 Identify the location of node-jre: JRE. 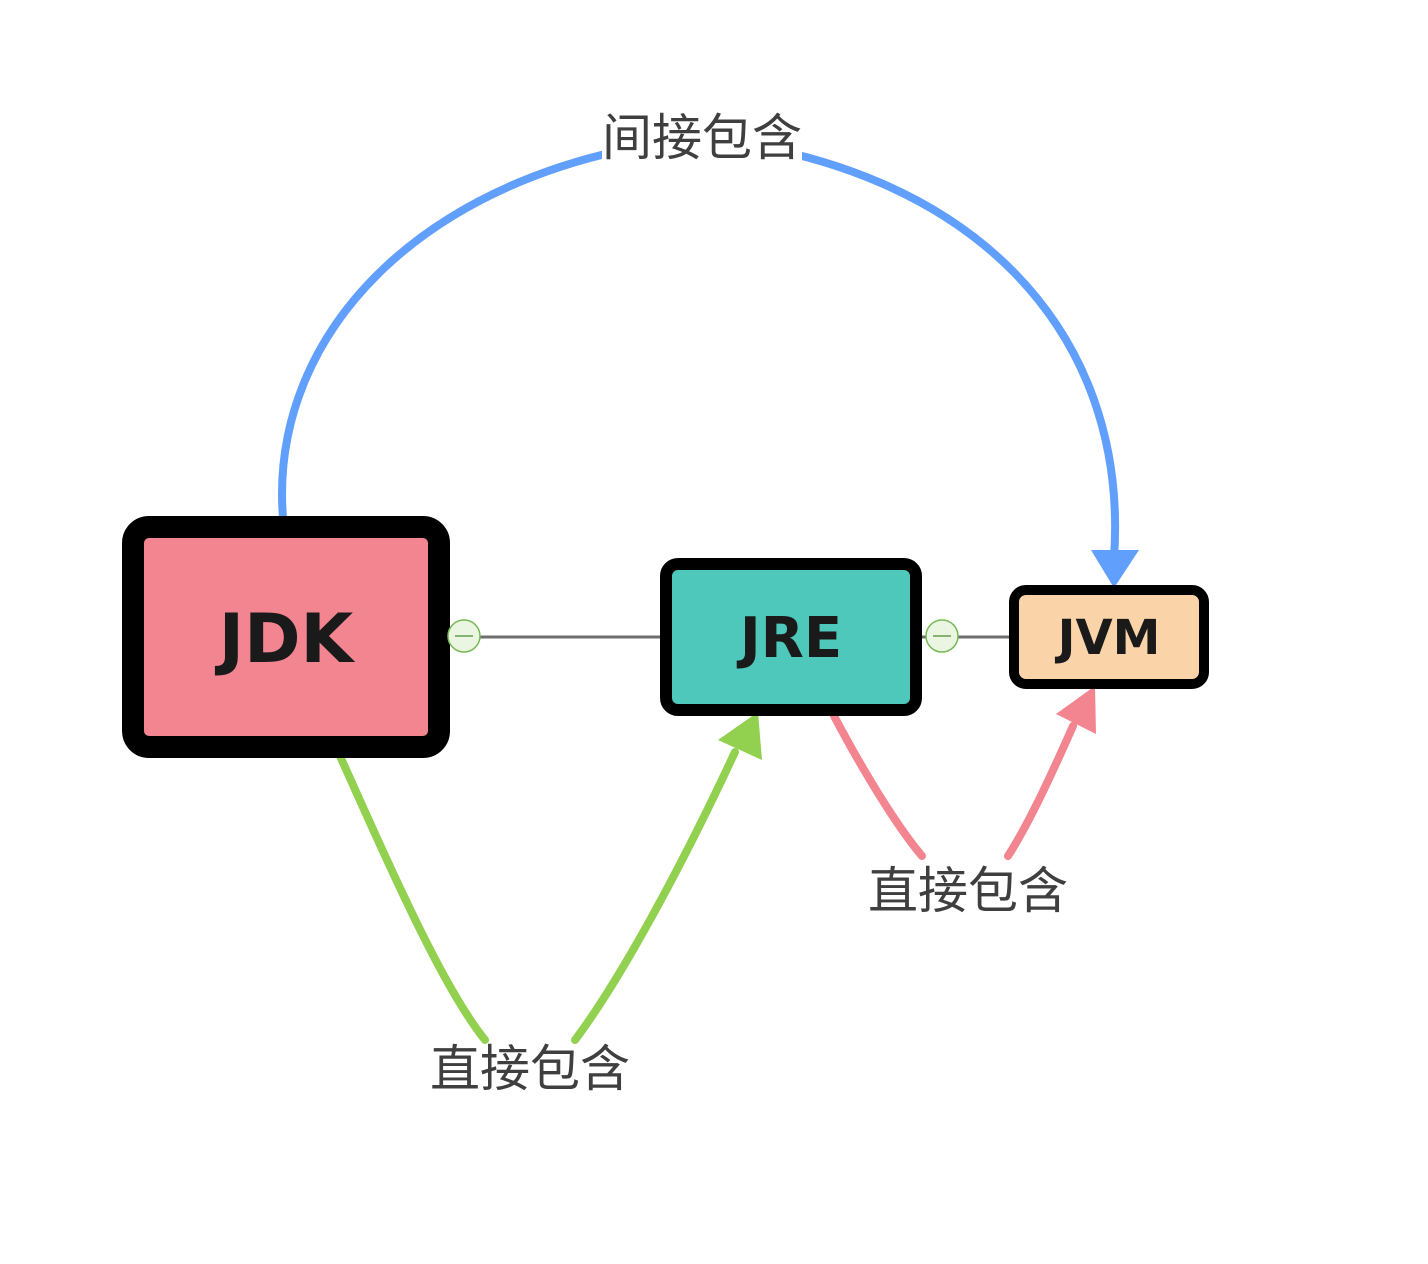
(791, 637).